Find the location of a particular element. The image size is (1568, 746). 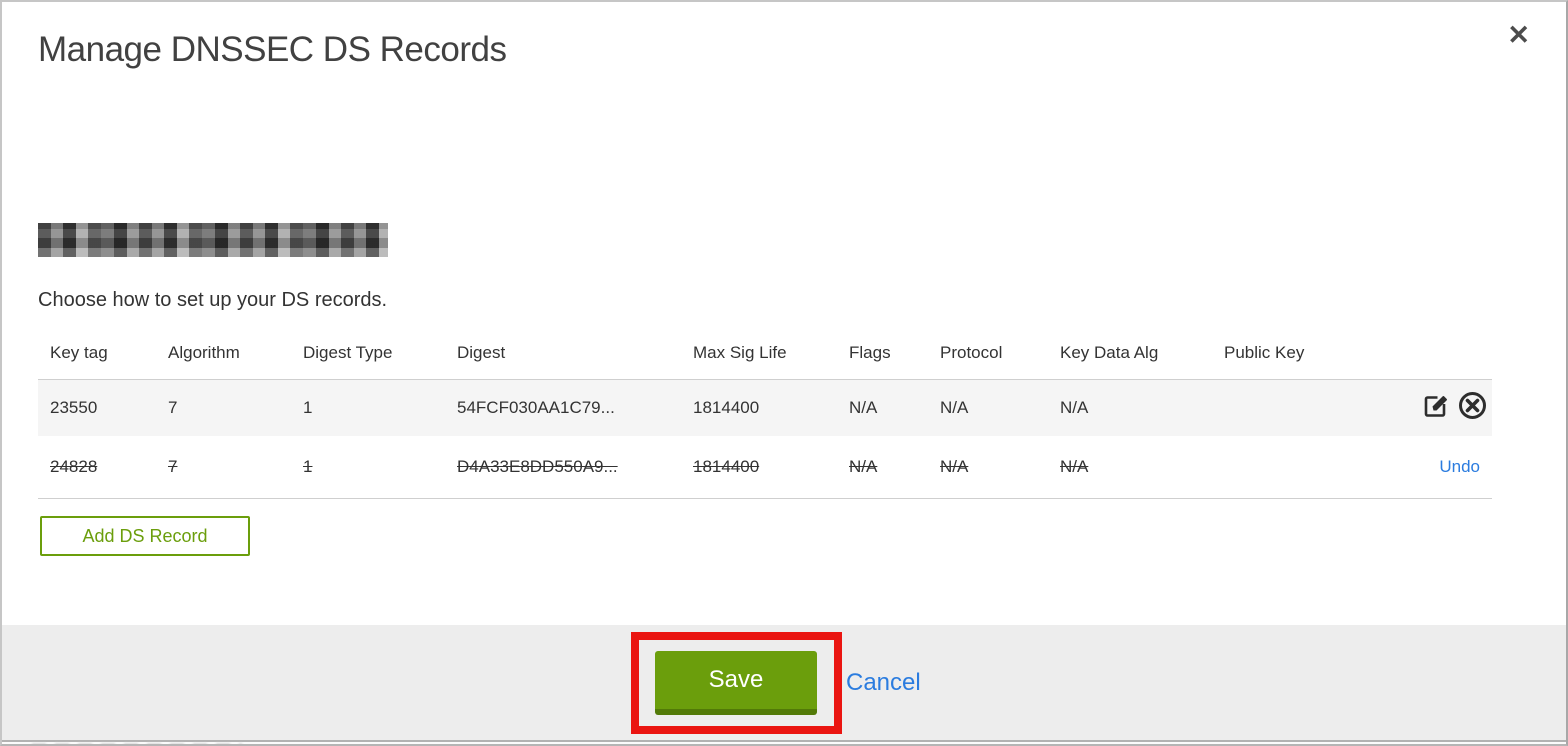

undo-link: Undo is located at coordinates (1459, 466).